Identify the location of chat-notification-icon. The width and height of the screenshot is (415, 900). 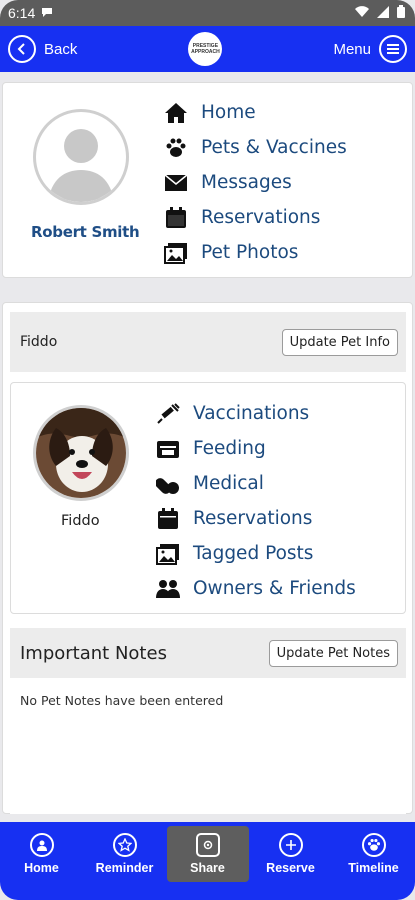
(47, 13).